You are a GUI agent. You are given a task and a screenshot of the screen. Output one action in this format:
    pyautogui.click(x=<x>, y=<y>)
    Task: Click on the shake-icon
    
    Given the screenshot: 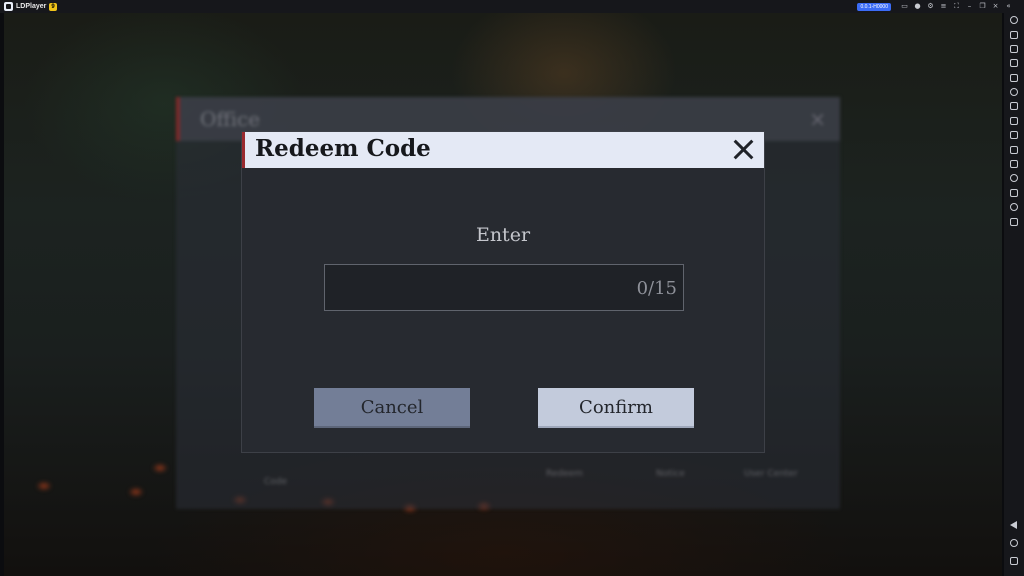 What is the action you would take?
    pyautogui.click(x=1014, y=178)
    